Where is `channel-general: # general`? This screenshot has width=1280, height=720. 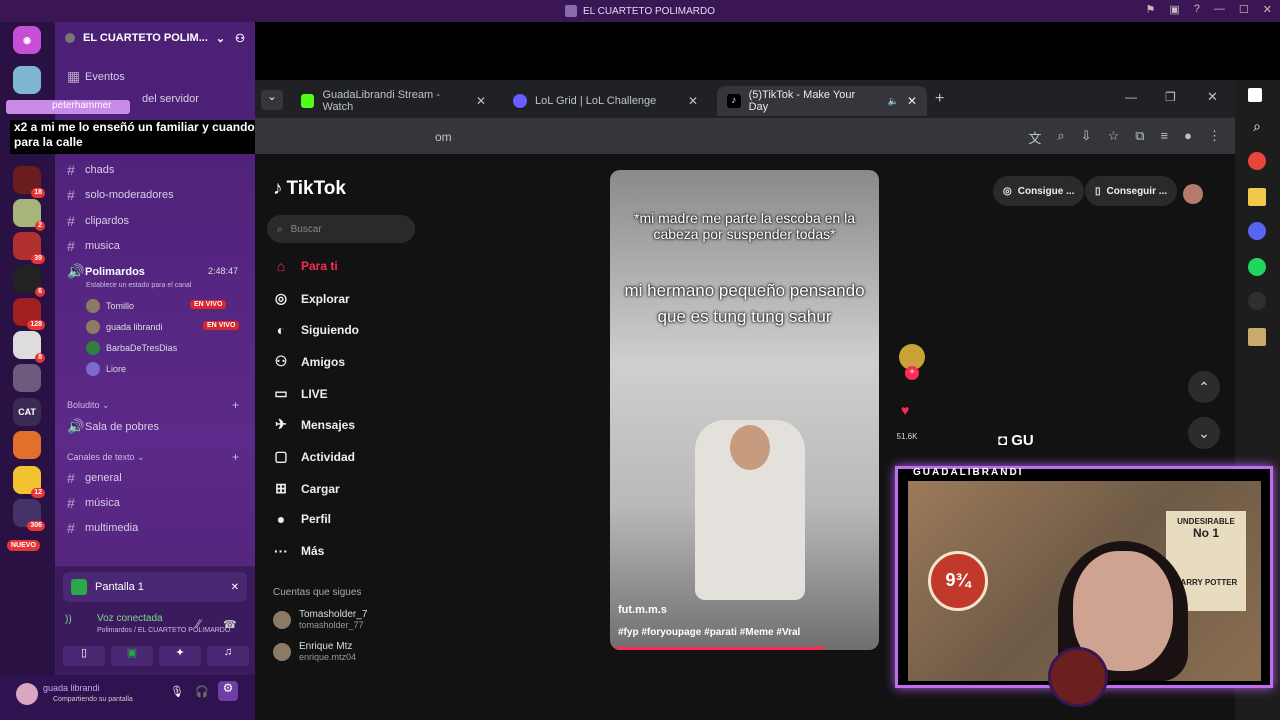
channel-general: # general is located at coordinates (94, 478).